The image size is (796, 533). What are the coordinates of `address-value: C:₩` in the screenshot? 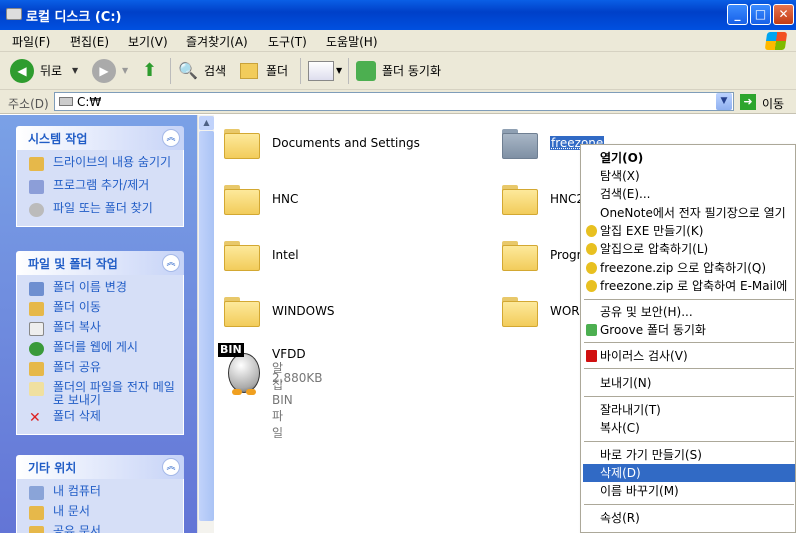 It's located at (89, 102).